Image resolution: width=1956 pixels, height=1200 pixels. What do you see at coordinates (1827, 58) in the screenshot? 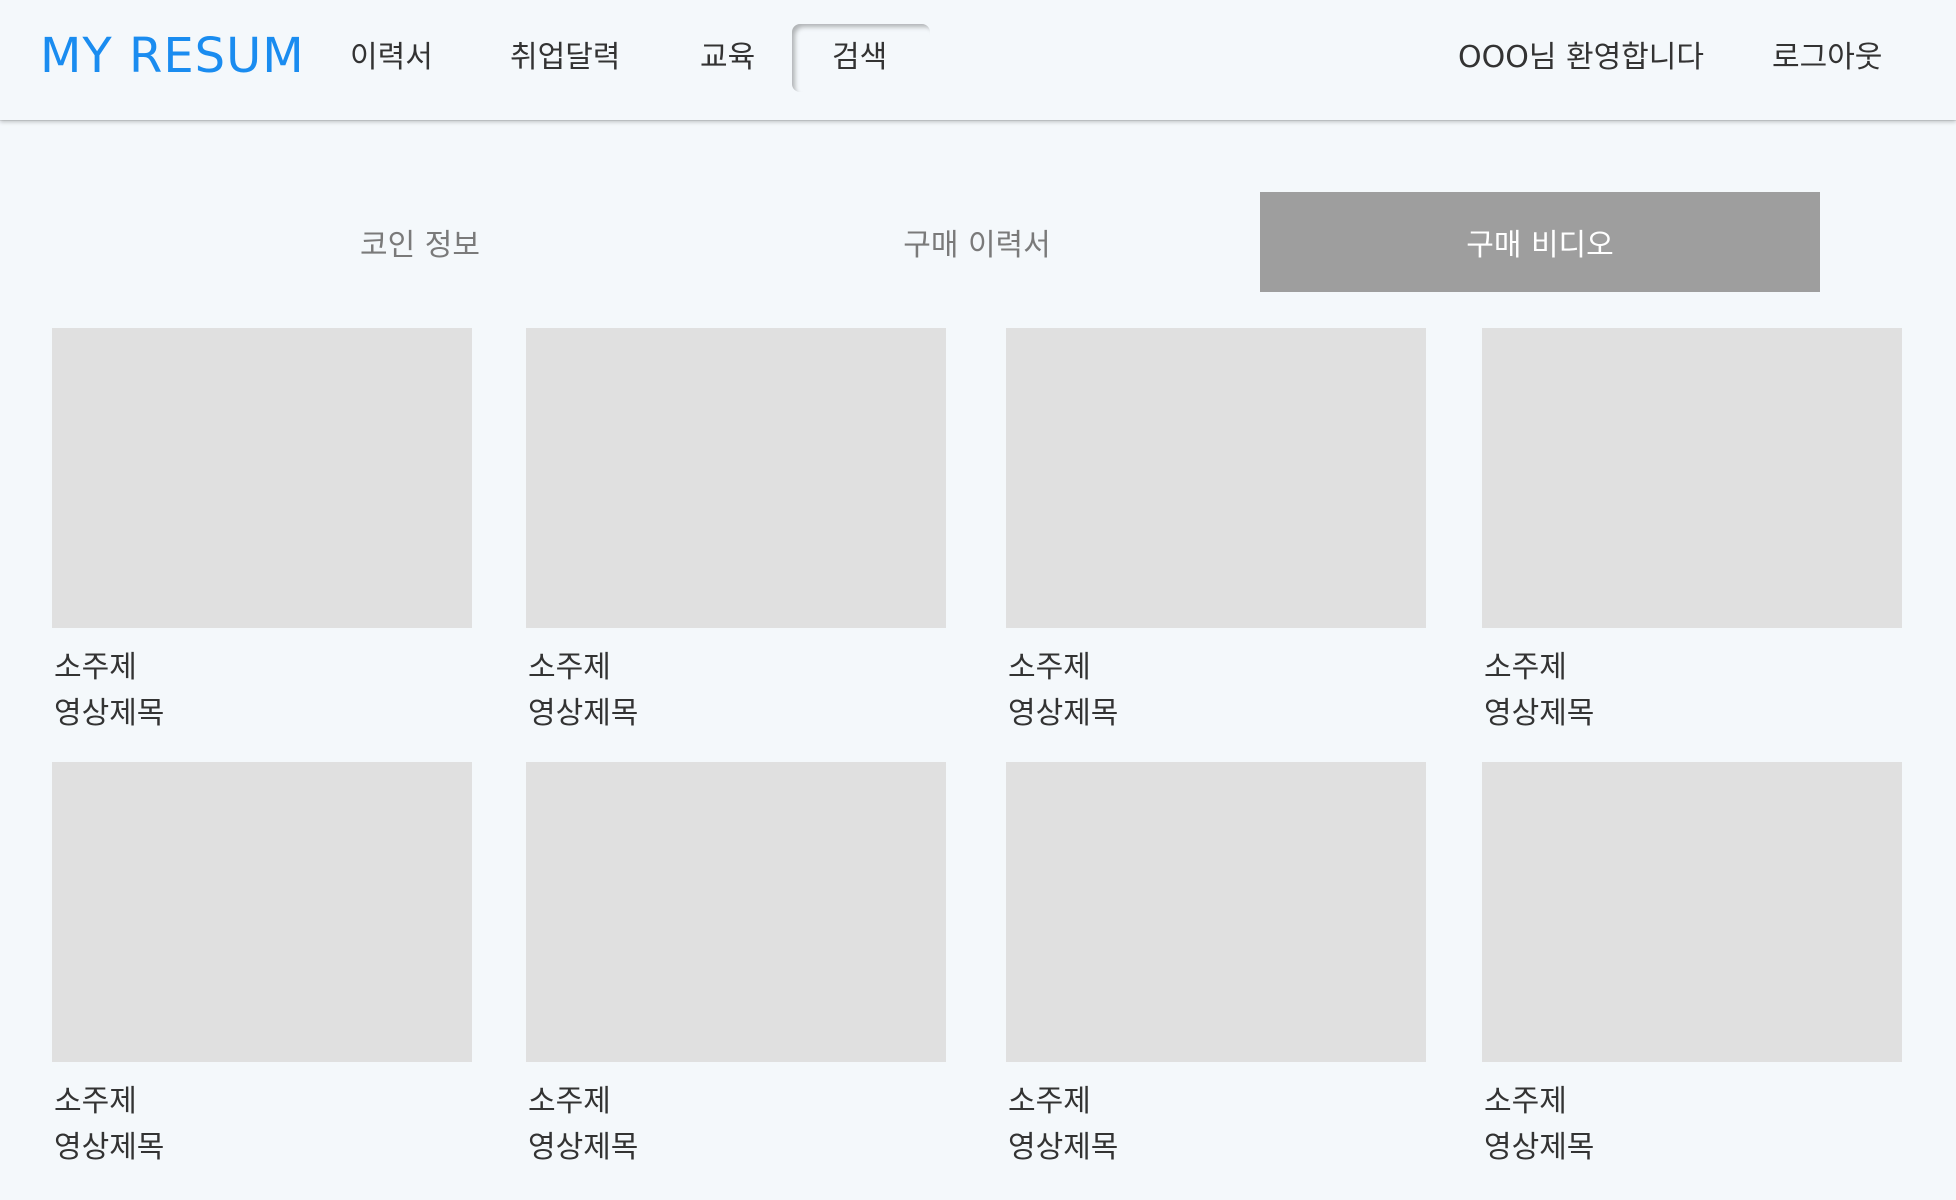
I see `logout-button: 로그아웃` at bounding box center [1827, 58].